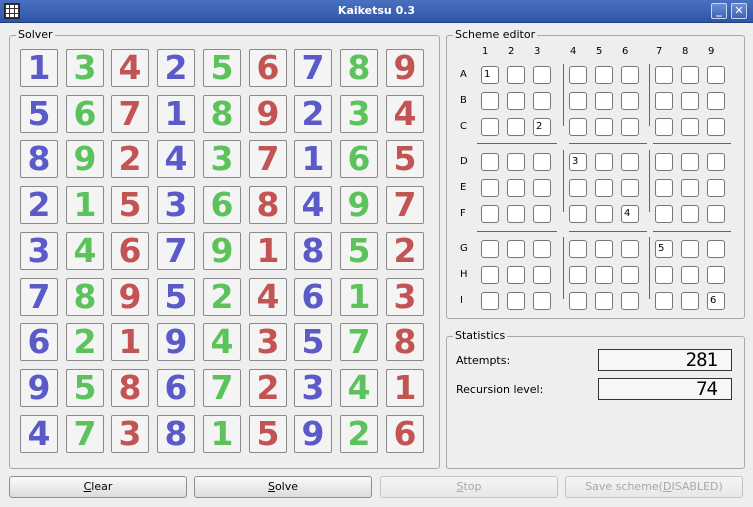 This screenshot has width=753, height=507. What do you see at coordinates (98, 487) in the screenshot?
I see `clear-button: Clear` at bounding box center [98, 487].